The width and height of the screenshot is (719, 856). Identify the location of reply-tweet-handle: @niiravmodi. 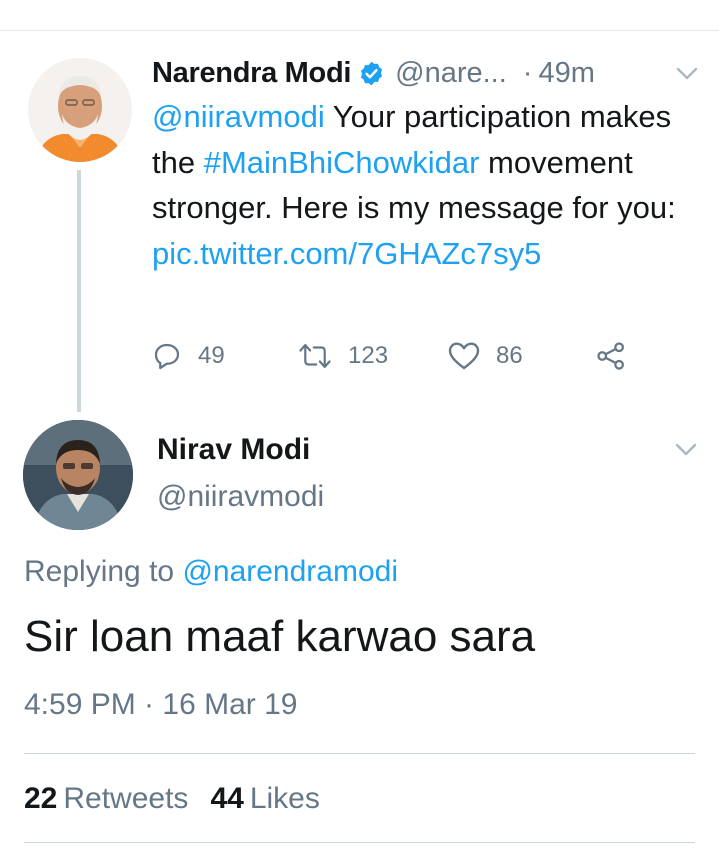
(240, 497).